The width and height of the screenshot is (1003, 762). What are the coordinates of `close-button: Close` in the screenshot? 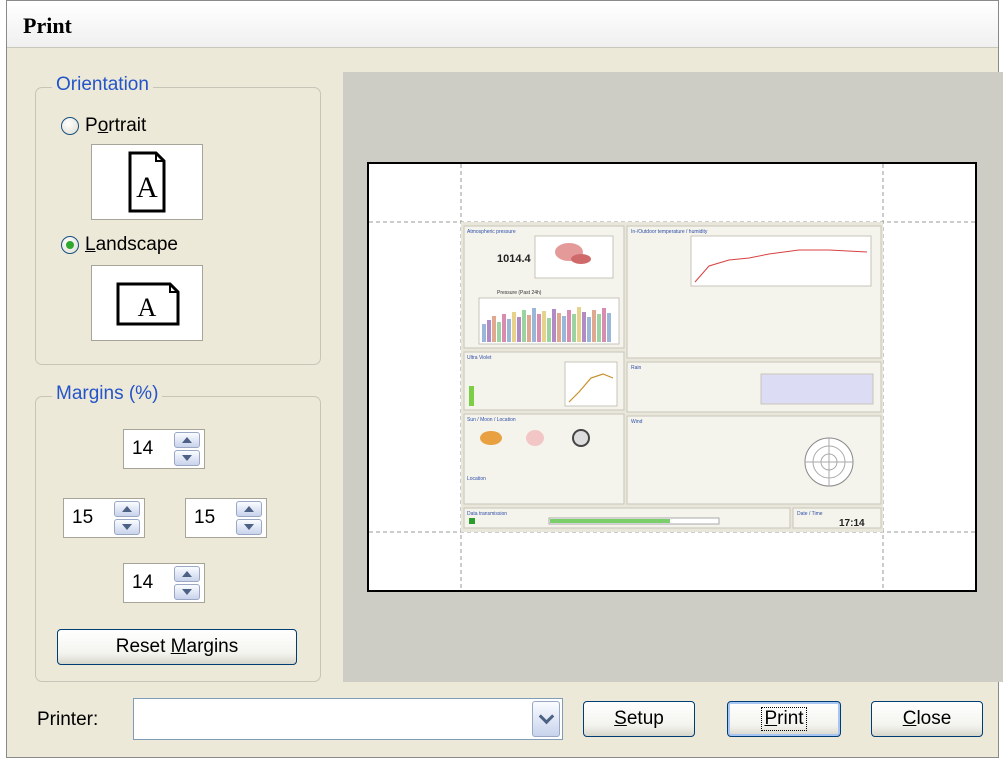 It's located at (927, 719).